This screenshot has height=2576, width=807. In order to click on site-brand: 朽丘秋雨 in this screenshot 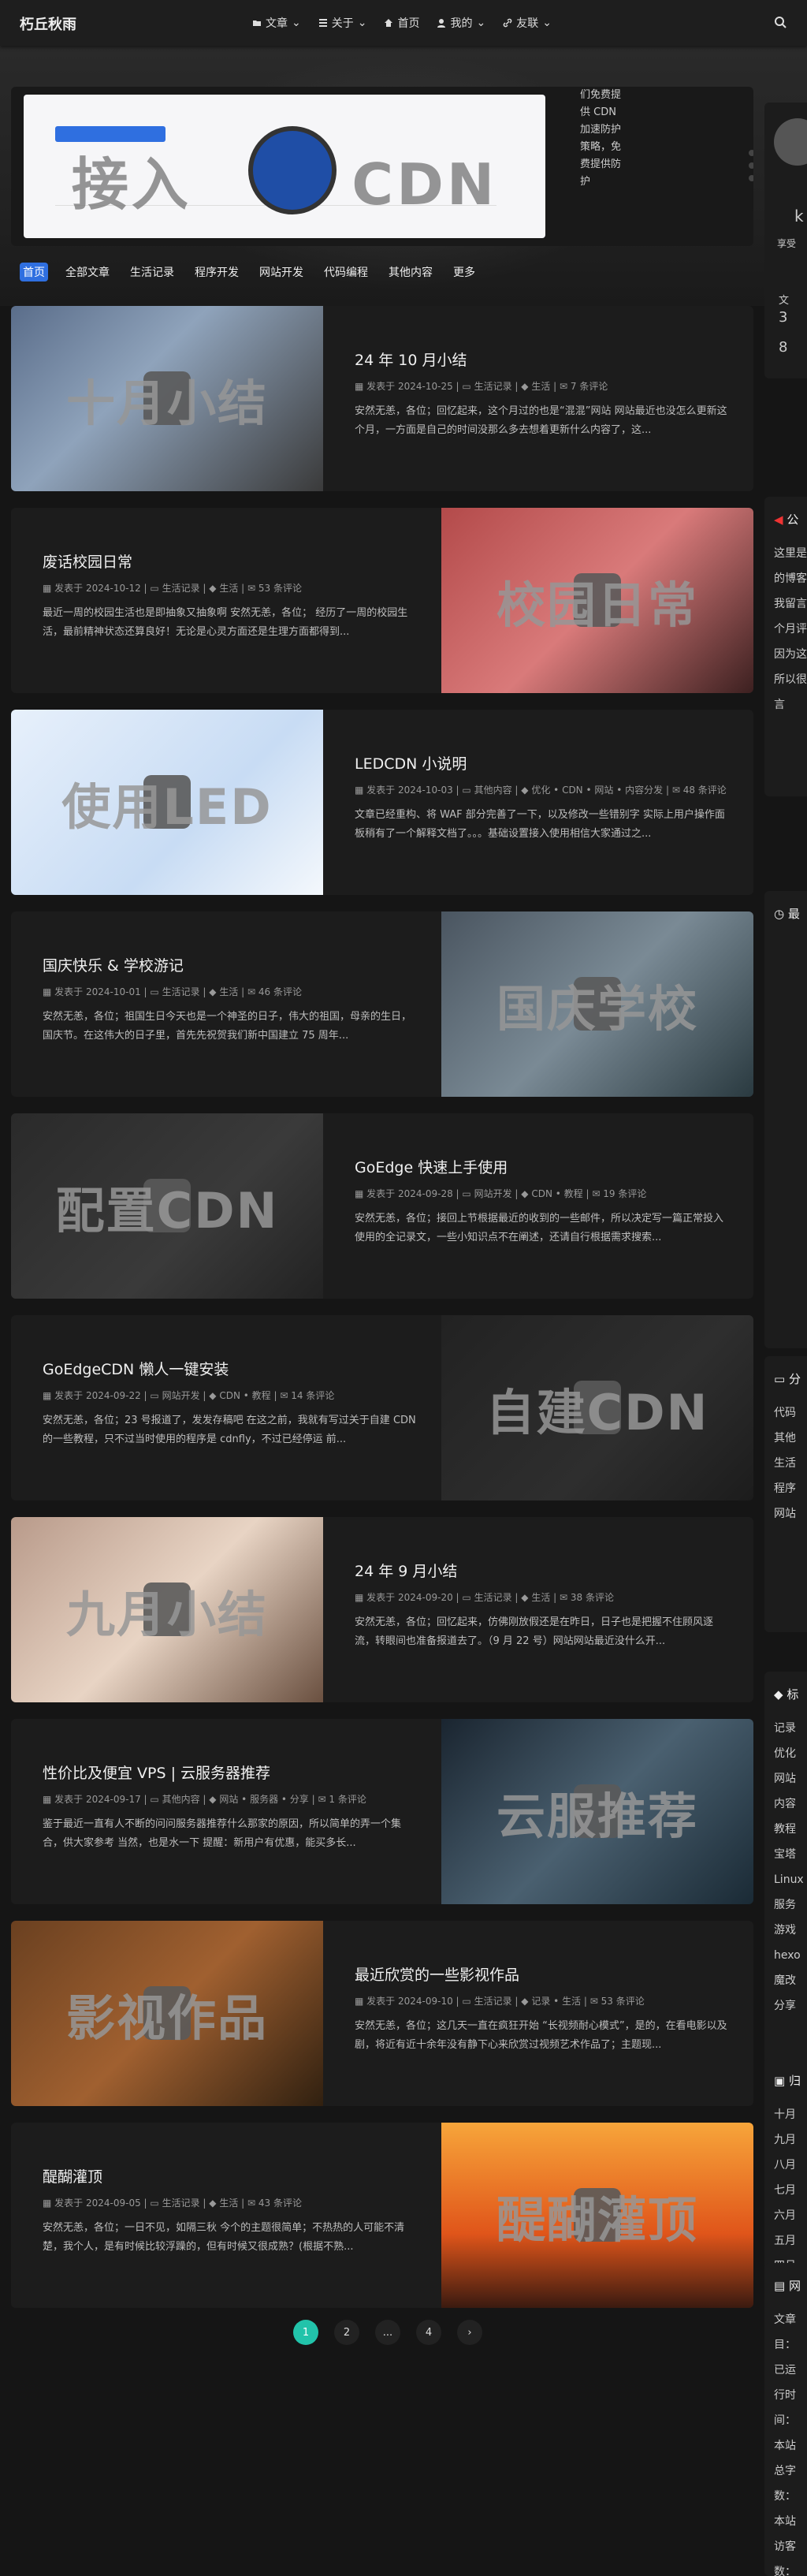, I will do `click(48, 23)`.